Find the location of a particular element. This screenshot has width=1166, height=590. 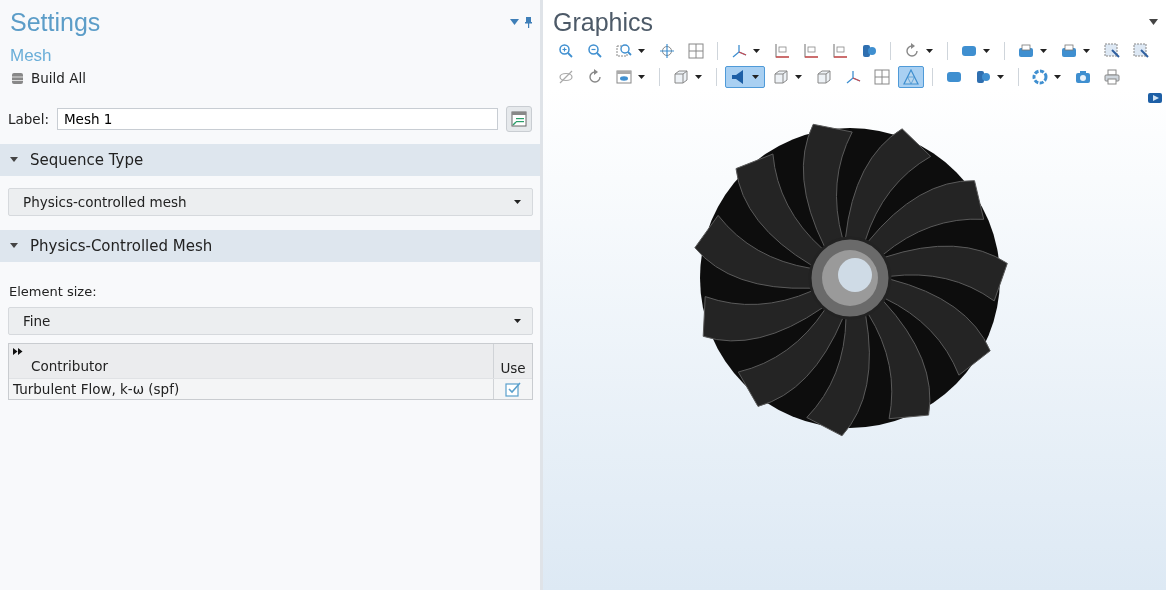

dropdown-icon is located at coordinates (1153, 22).